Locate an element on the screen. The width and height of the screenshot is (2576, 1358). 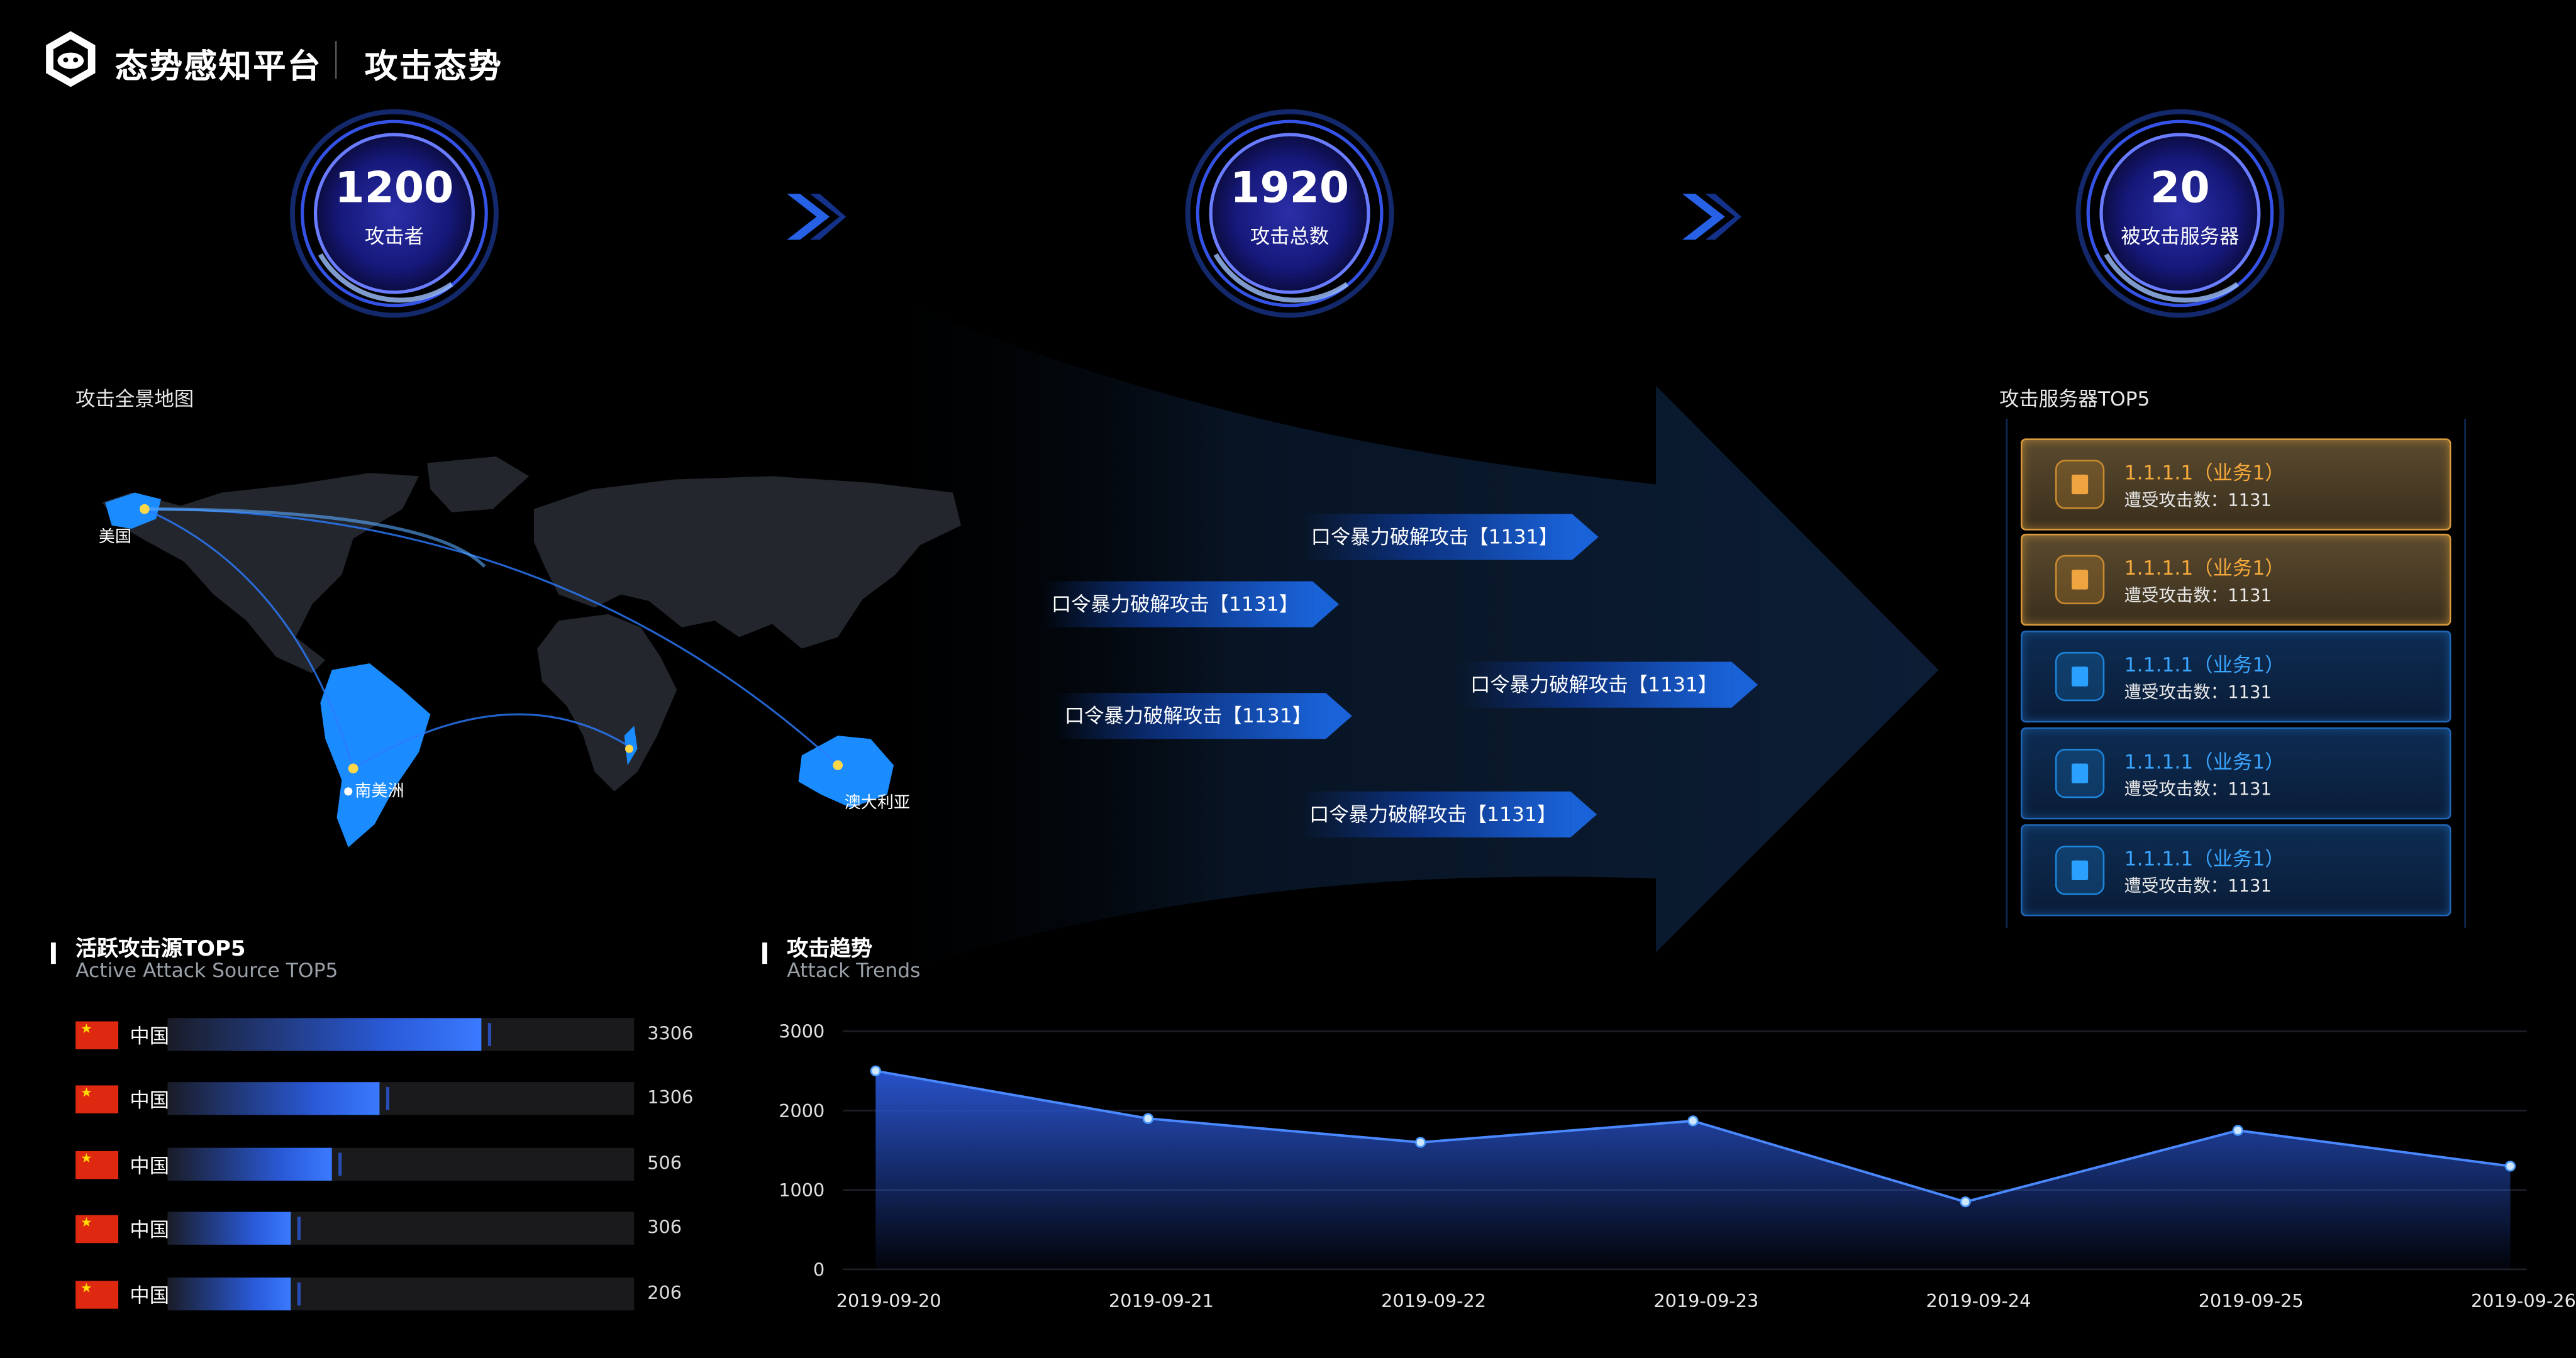
source-value: 1306 is located at coordinates (670, 1097).